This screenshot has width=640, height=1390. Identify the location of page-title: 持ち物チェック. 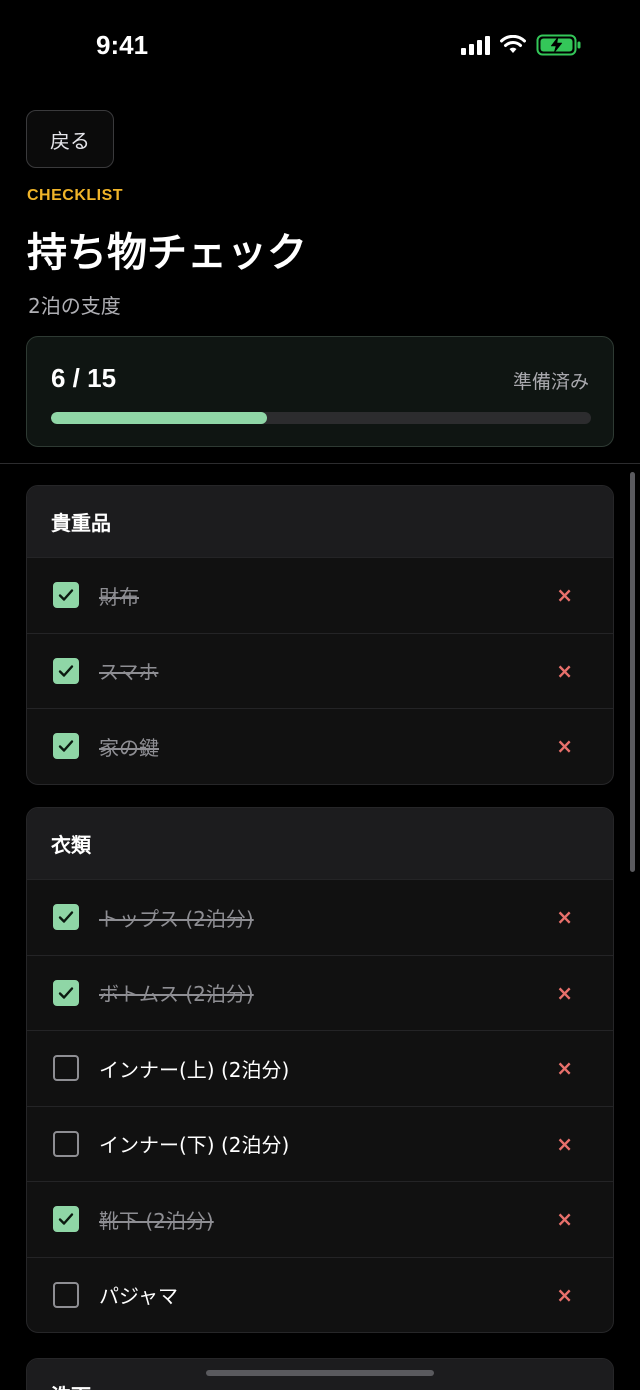
(167, 253).